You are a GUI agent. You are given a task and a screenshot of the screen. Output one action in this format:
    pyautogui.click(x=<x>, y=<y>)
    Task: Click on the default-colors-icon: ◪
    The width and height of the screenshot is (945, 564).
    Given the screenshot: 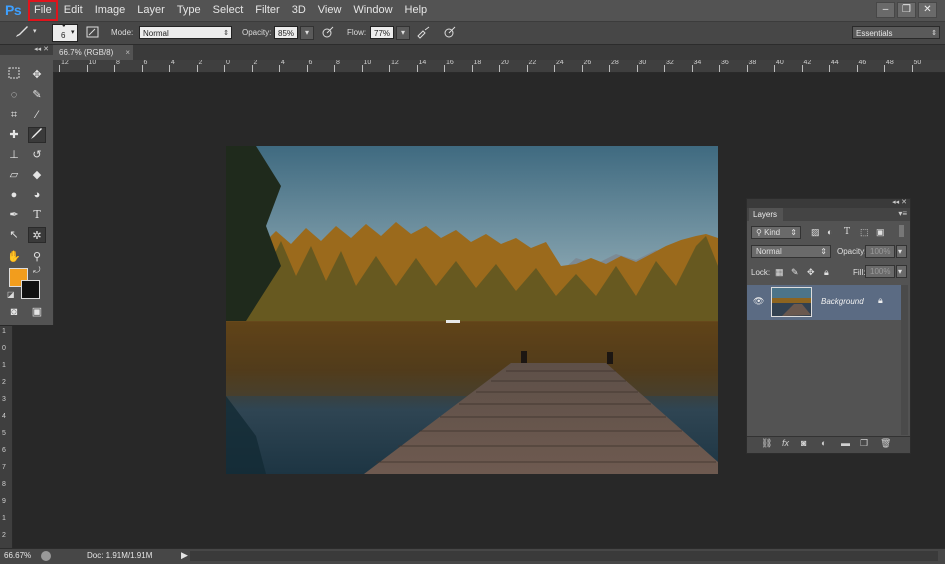 What is the action you would take?
    pyautogui.click(x=11, y=294)
    